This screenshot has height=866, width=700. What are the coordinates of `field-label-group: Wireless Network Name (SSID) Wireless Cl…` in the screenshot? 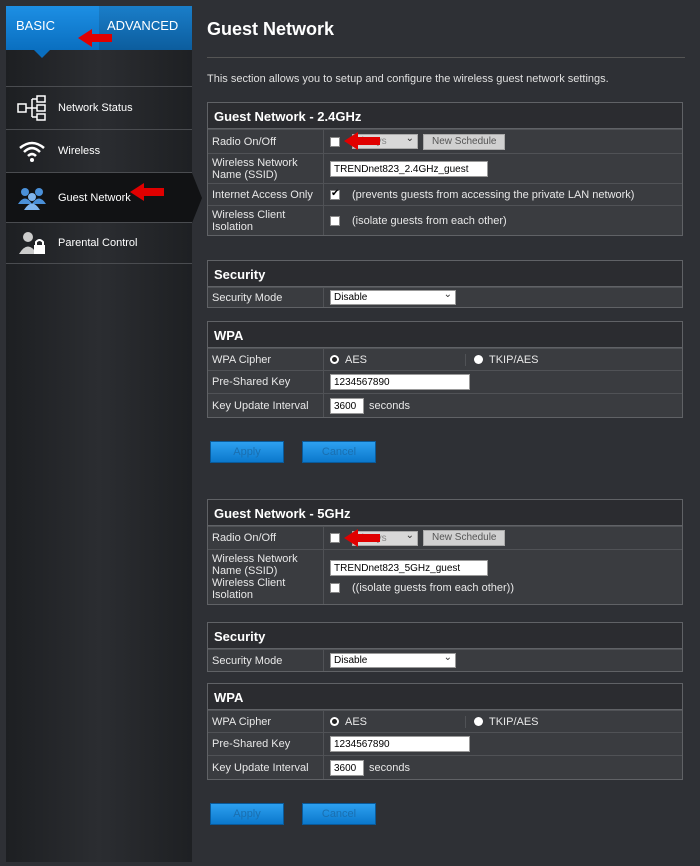 It's located at (266, 577).